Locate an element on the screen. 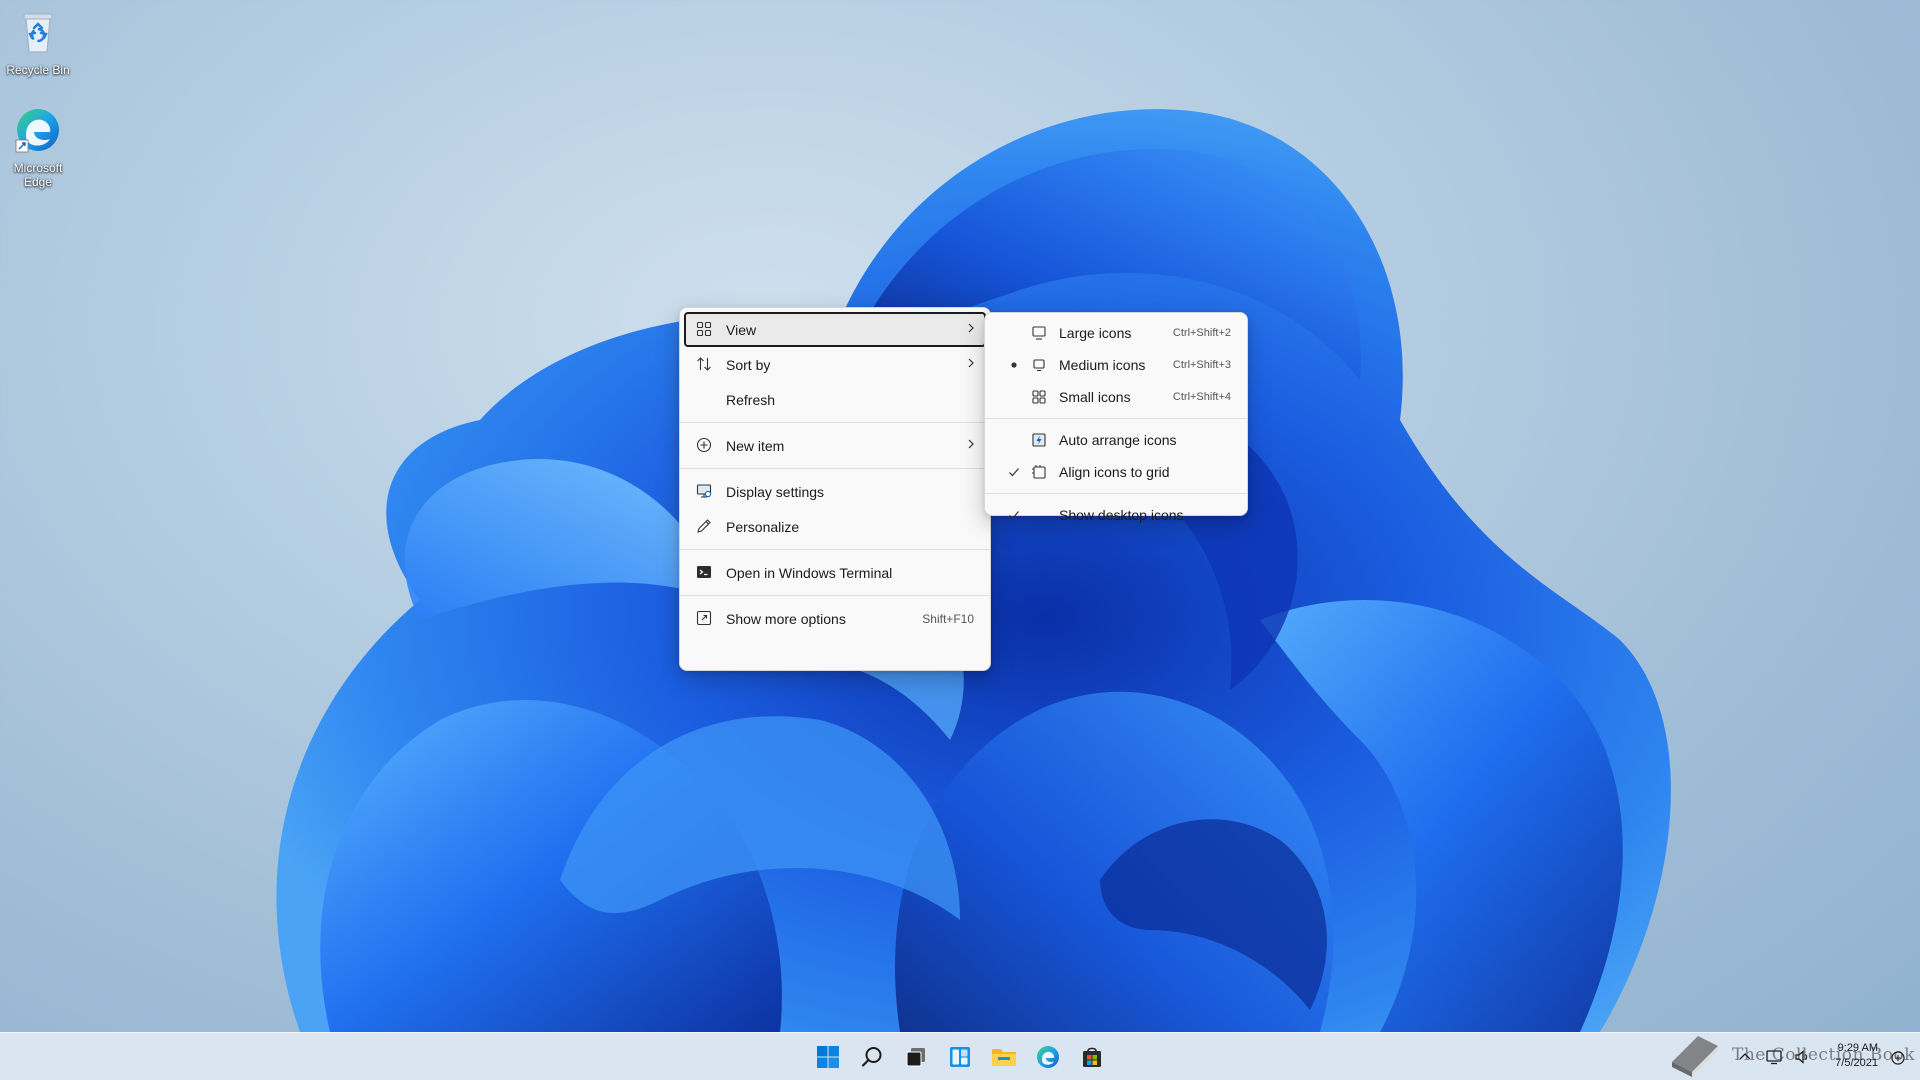  submenu-item-label: Small icons is located at coordinates (1095, 397).